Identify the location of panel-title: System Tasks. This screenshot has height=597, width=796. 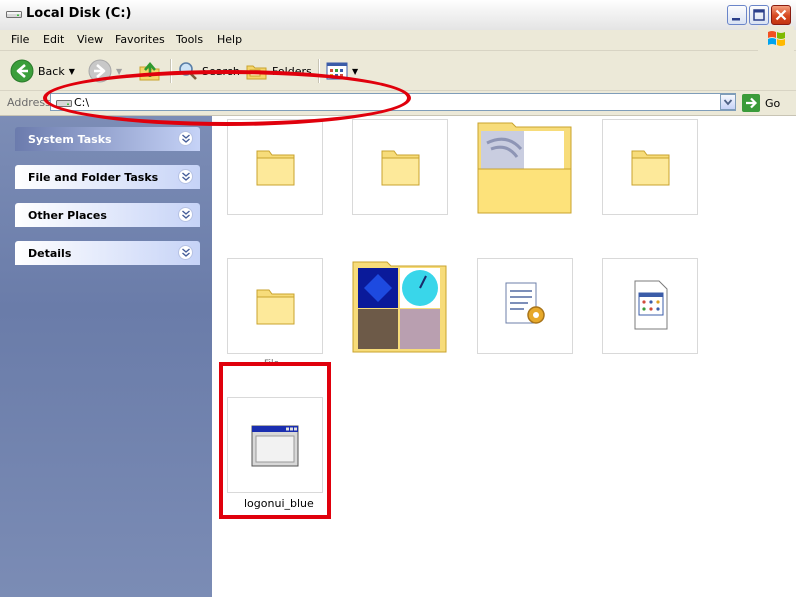
(70, 139).